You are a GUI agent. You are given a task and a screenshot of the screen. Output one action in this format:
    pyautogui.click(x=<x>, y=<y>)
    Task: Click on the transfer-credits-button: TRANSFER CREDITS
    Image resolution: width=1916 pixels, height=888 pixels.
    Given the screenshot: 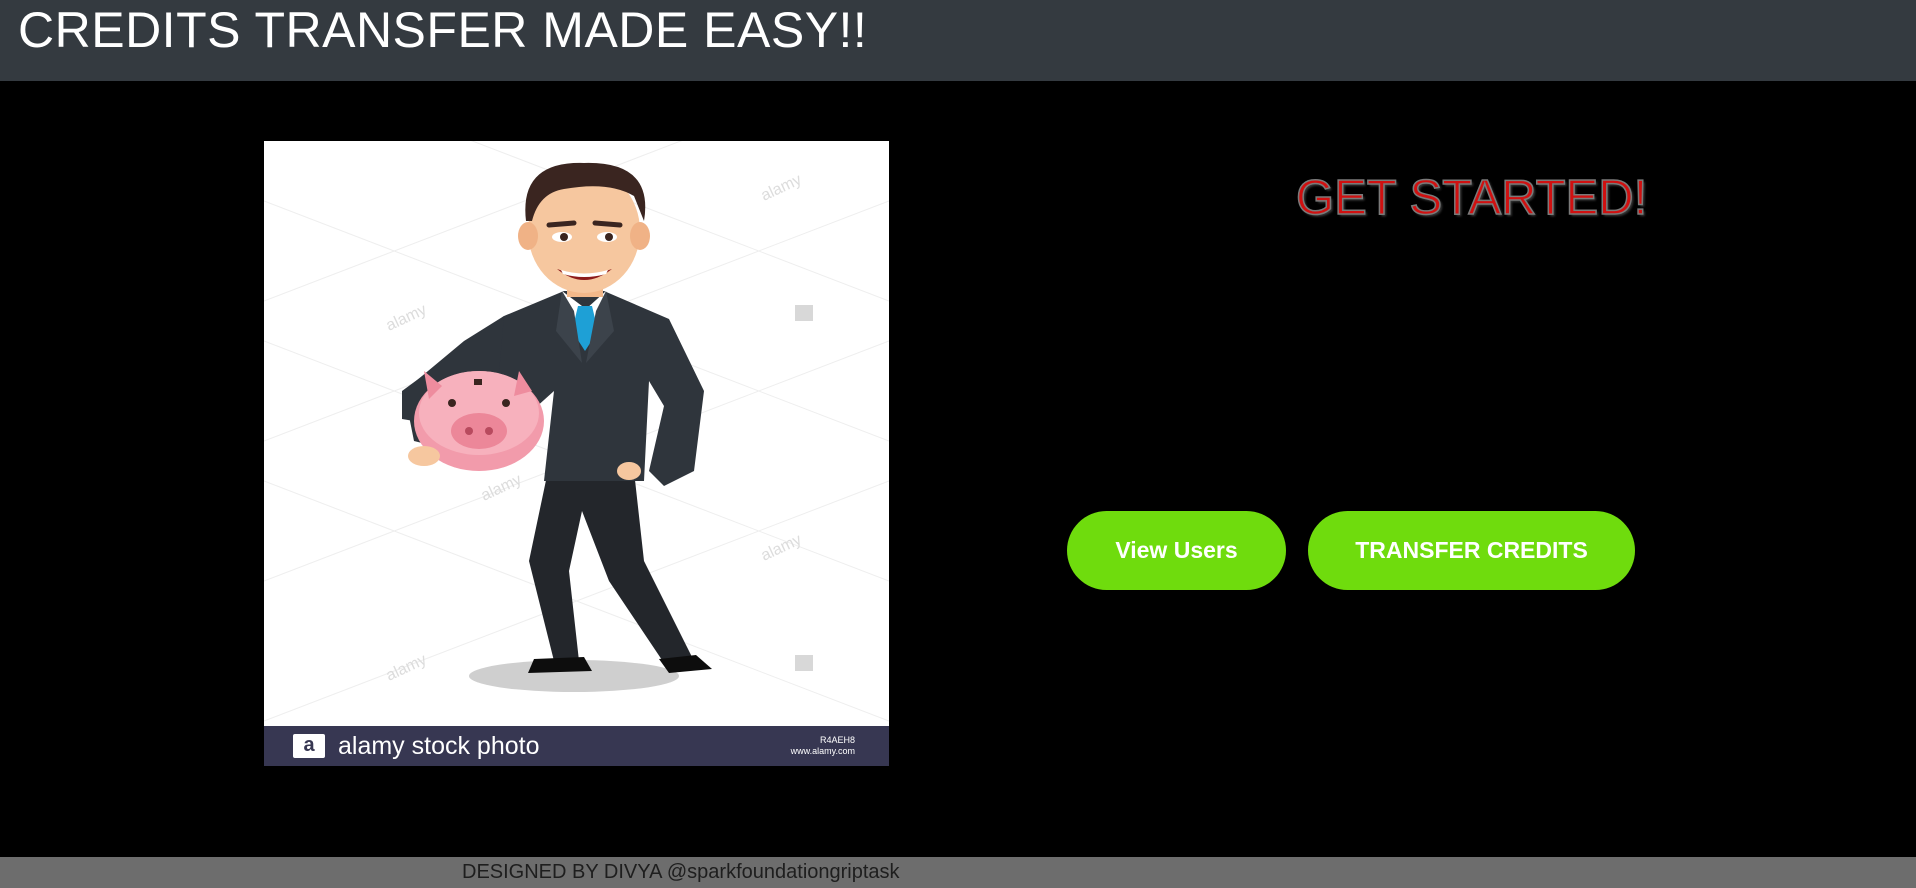 What is the action you would take?
    pyautogui.click(x=1471, y=550)
    